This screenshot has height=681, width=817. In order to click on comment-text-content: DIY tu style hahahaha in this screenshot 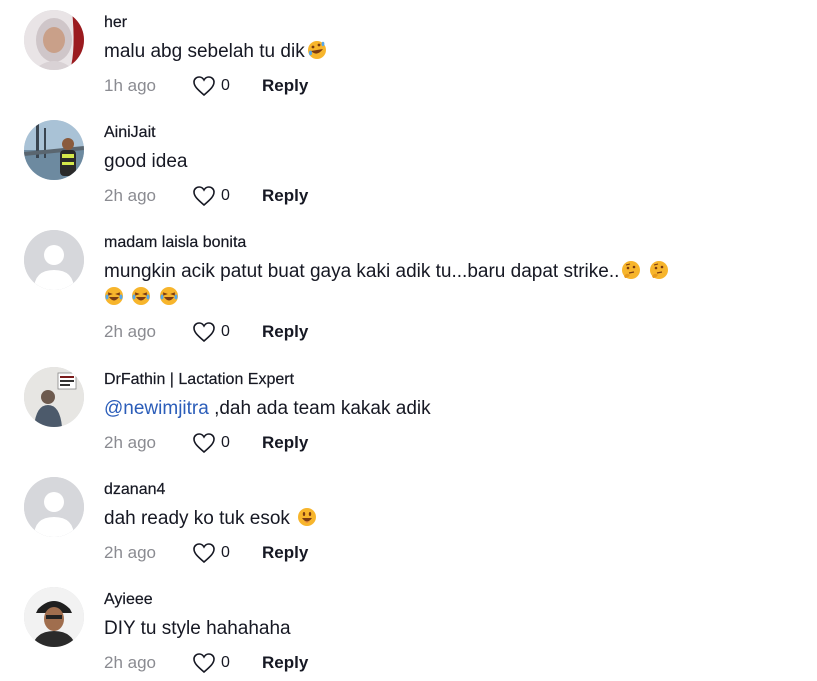, I will do `click(197, 628)`.